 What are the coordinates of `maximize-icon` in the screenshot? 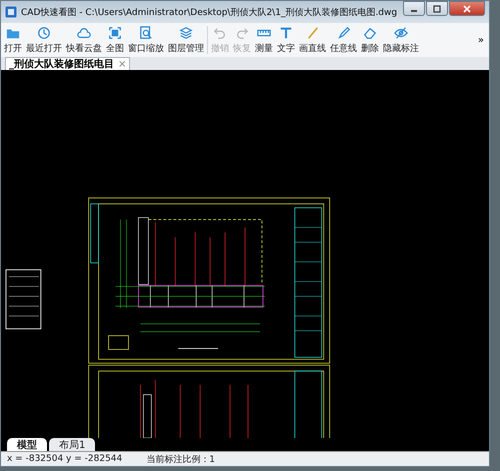 It's located at (437, 8).